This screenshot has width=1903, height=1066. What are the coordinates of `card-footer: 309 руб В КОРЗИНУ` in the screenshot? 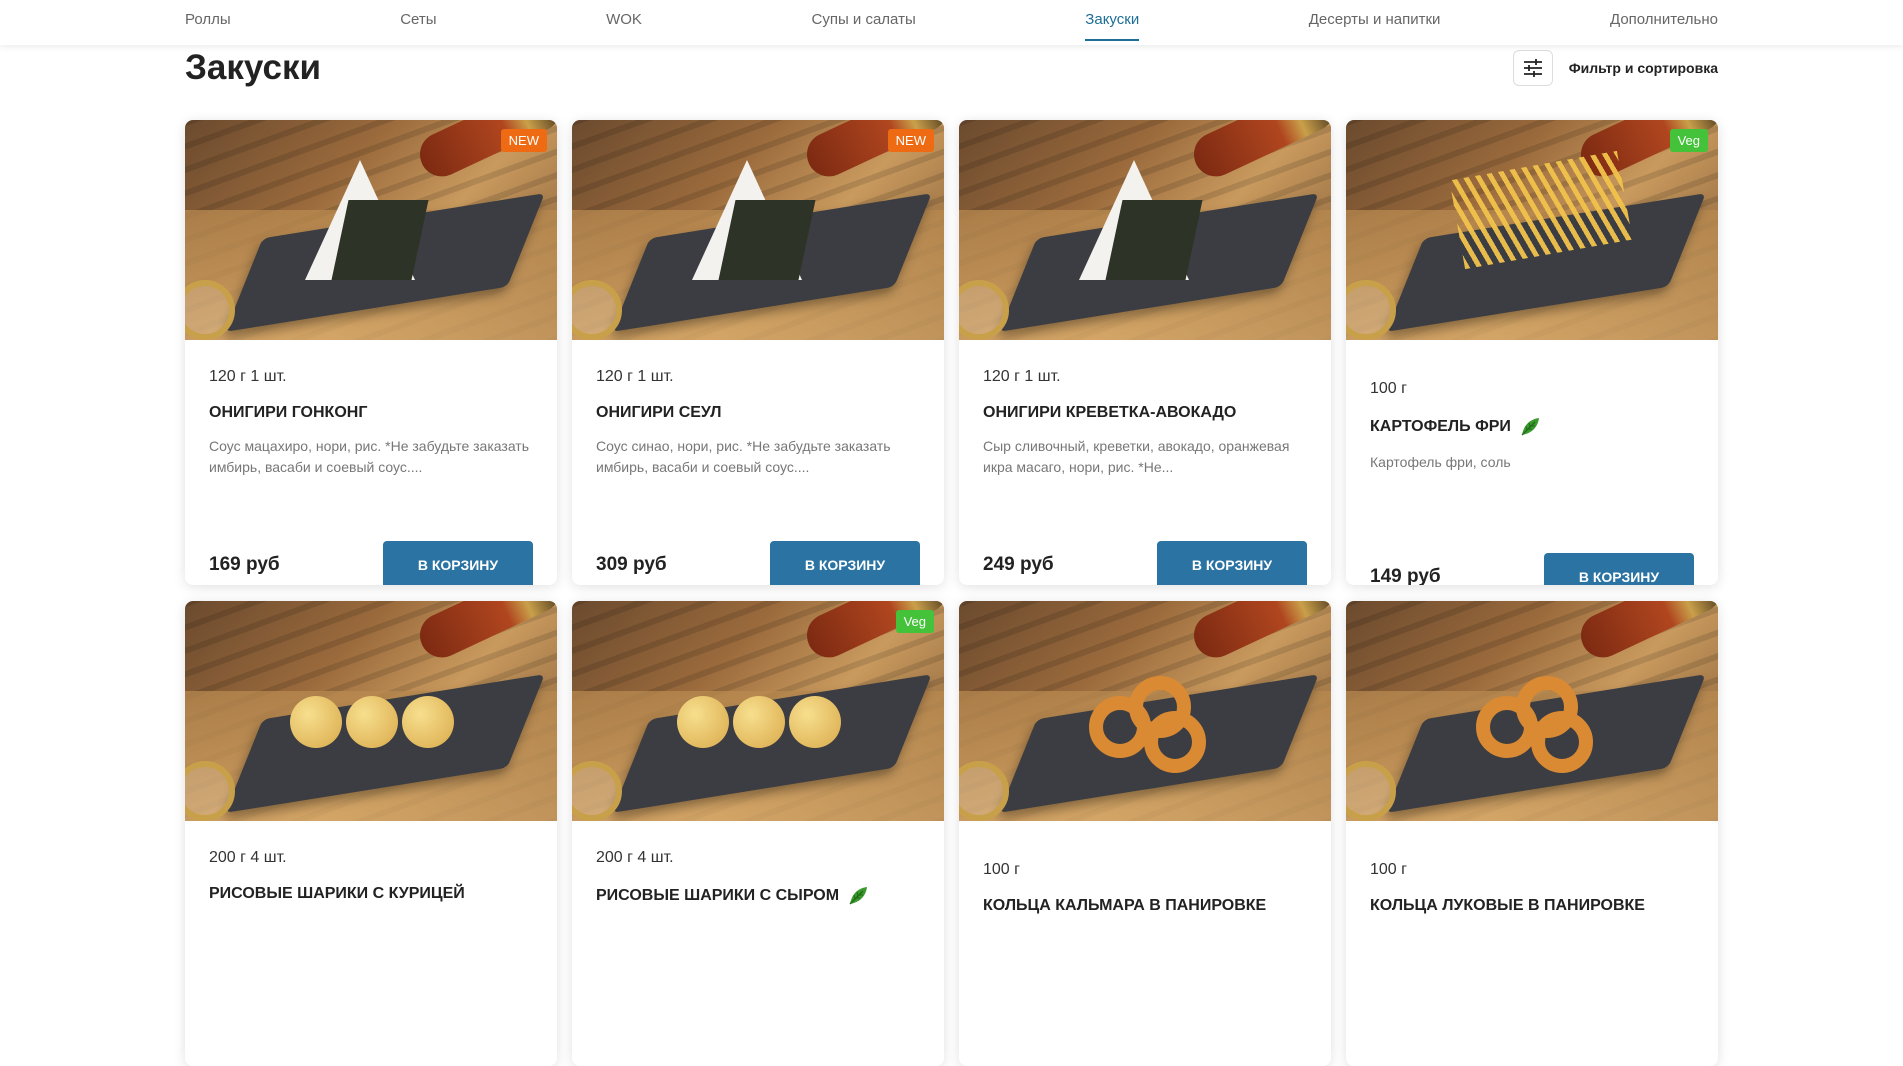 It's located at (758, 563).